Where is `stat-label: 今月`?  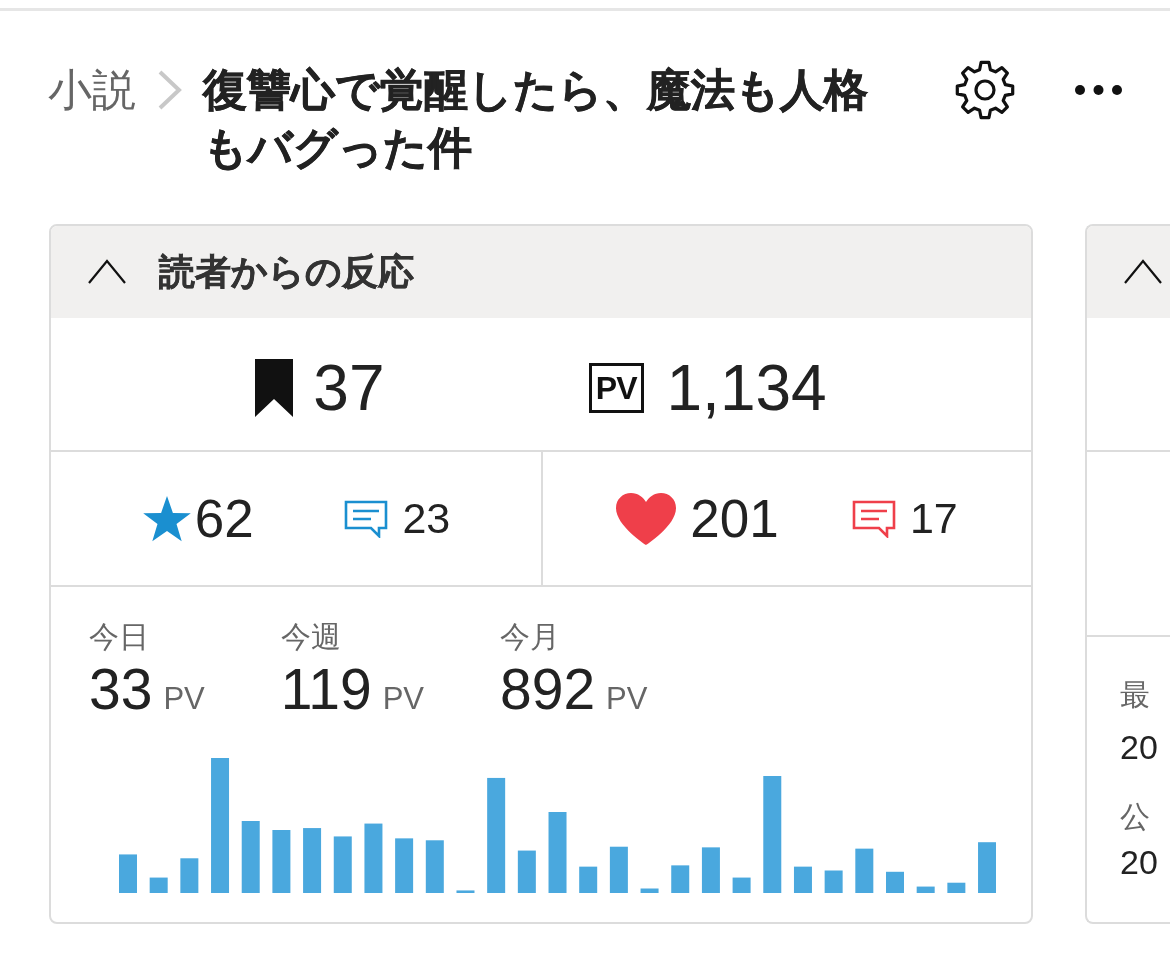 stat-label: 今月 is located at coordinates (530, 637).